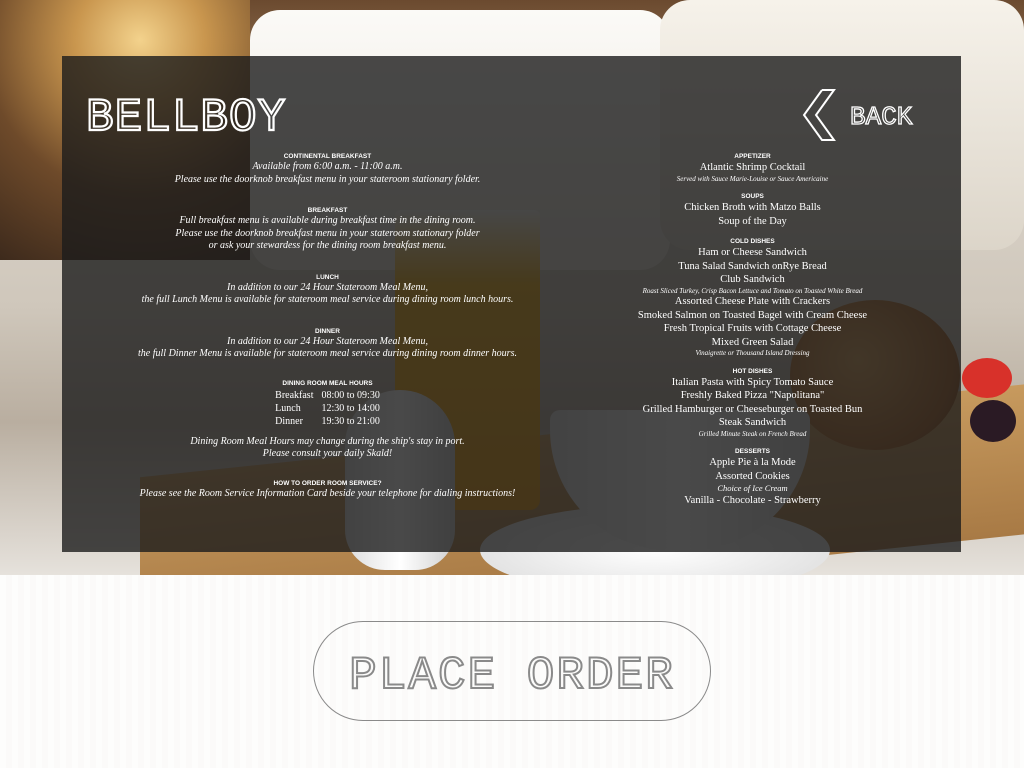  I want to click on meal-time: 12:30 to 14:00, so click(350, 408).